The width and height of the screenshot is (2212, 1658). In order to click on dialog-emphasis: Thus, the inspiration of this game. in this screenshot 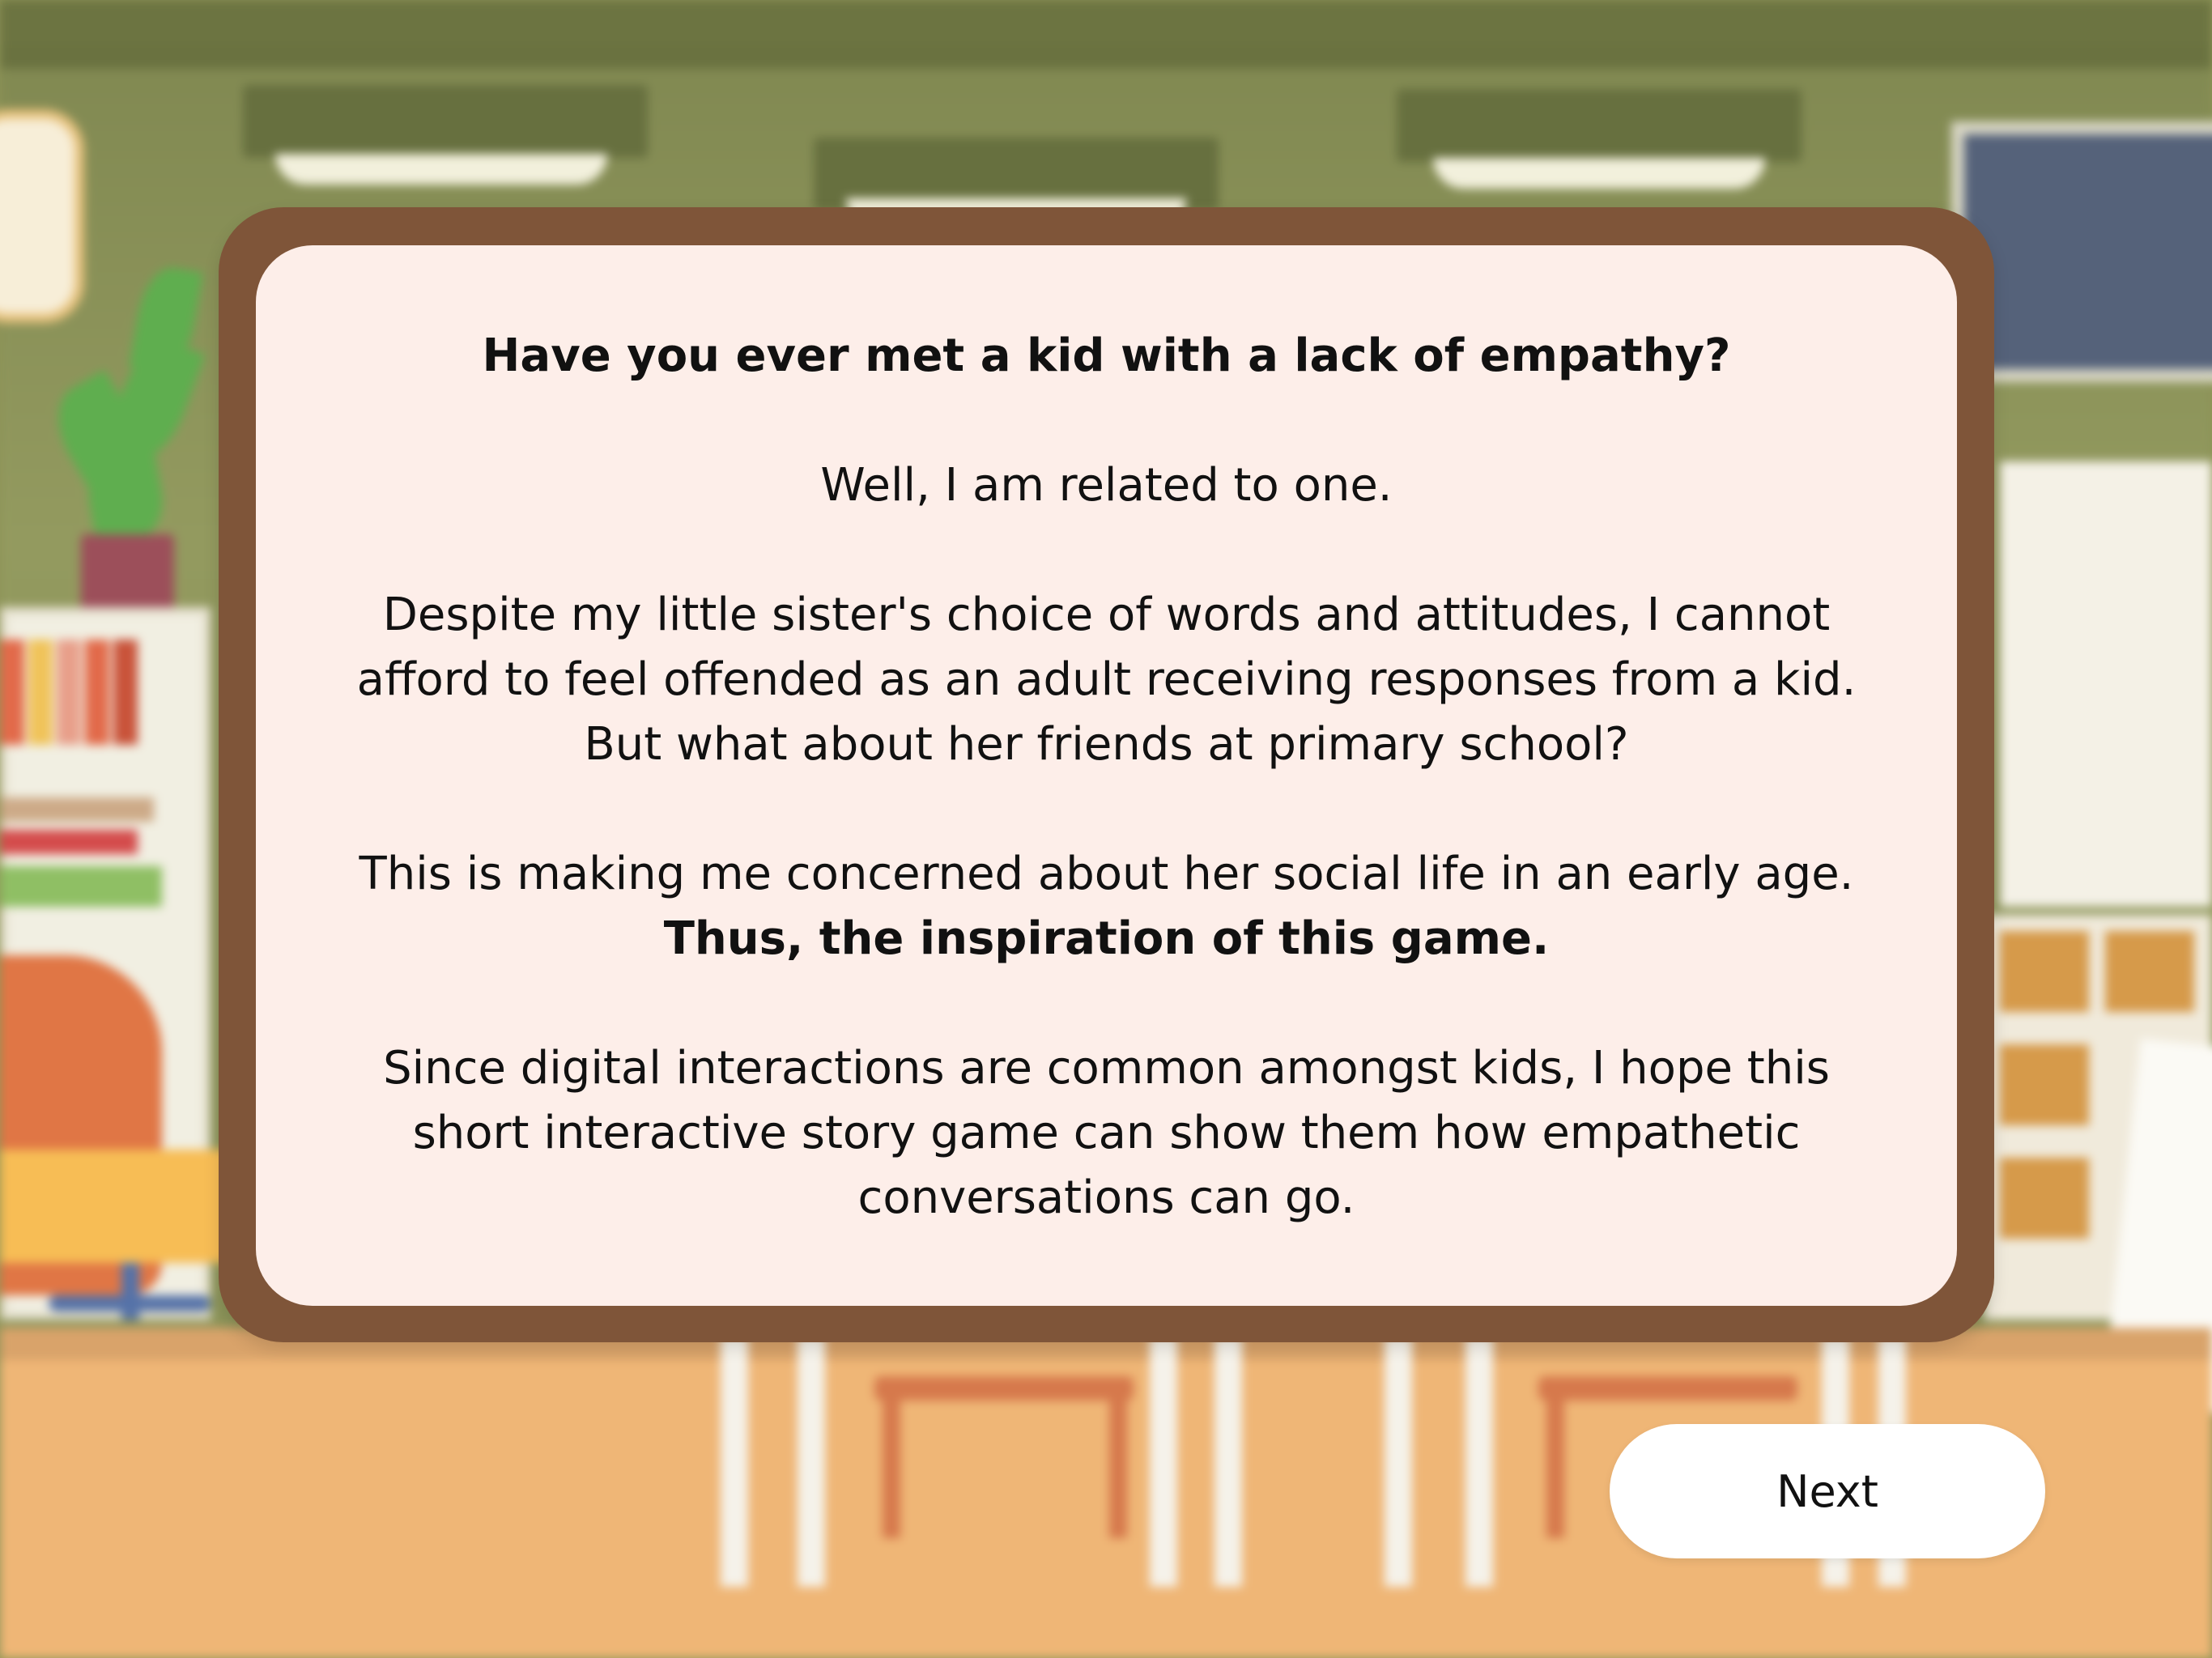, I will do `click(1106, 938)`.